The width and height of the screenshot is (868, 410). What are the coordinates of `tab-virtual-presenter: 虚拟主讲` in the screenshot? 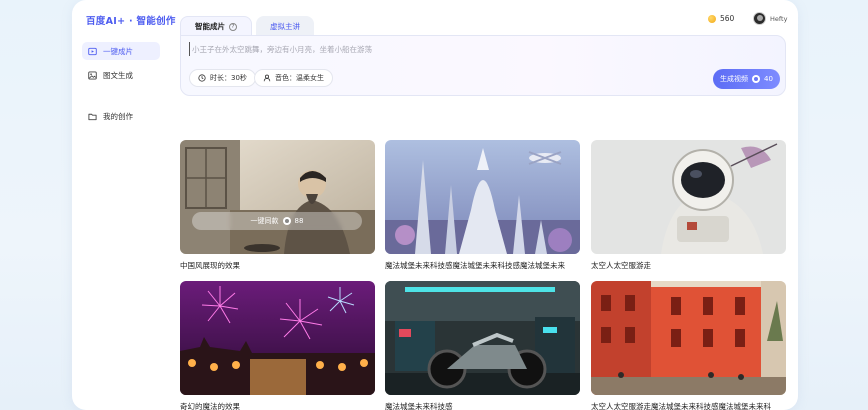 It's located at (285, 26).